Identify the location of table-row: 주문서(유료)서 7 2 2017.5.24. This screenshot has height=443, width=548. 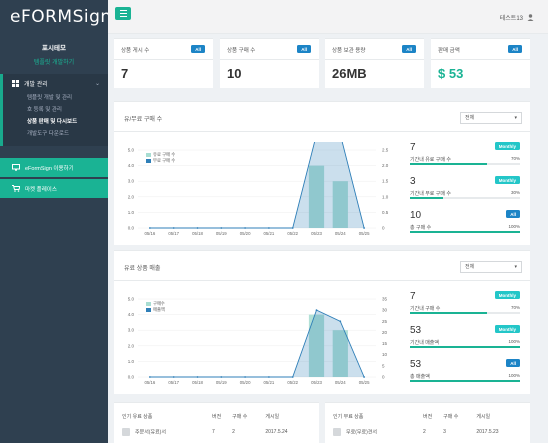
(218, 431).